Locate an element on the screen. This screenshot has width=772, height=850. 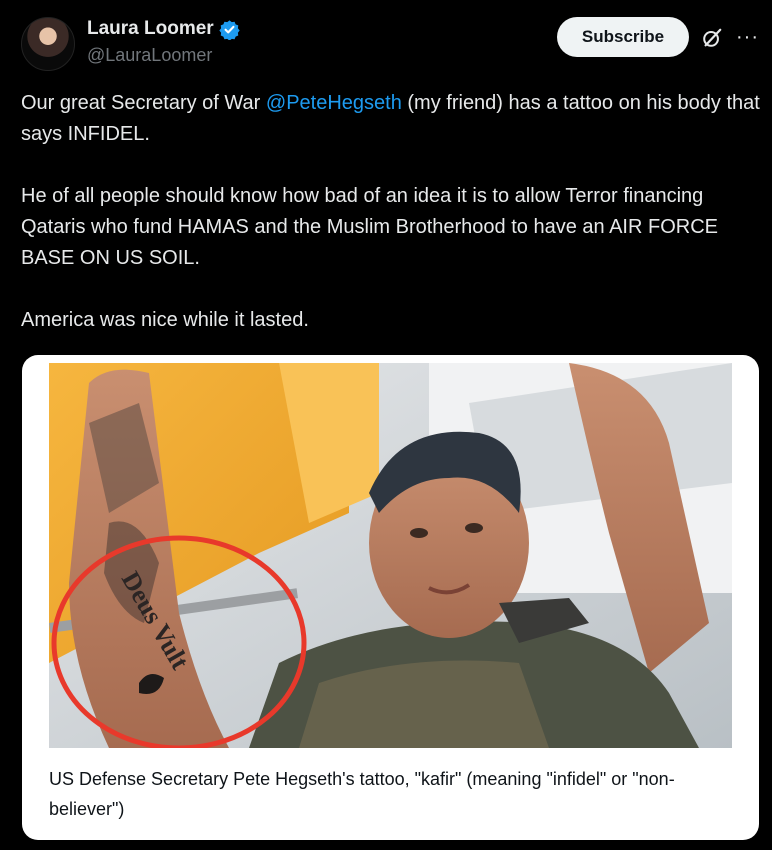
tweet-text-segment: Our great Secretary of War is located at coordinates (143, 103).